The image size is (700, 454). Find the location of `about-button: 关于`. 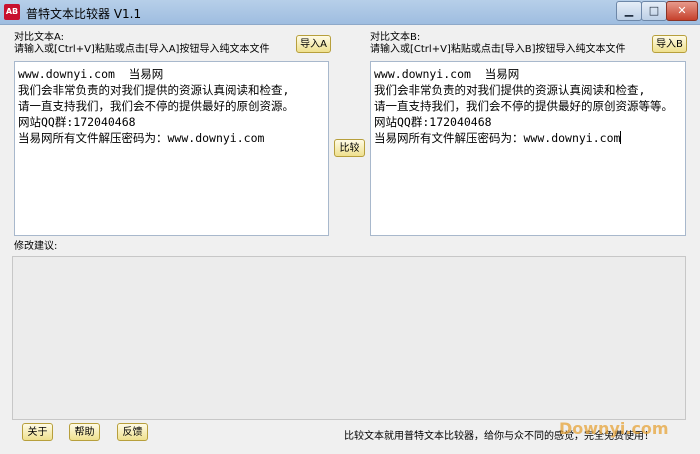

about-button: 关于 is located at coordinates (37, 432).